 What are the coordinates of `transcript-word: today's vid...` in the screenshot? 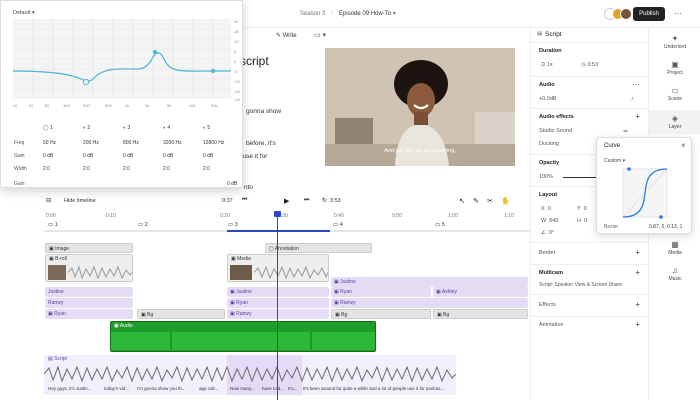 It's located at (116, 388).